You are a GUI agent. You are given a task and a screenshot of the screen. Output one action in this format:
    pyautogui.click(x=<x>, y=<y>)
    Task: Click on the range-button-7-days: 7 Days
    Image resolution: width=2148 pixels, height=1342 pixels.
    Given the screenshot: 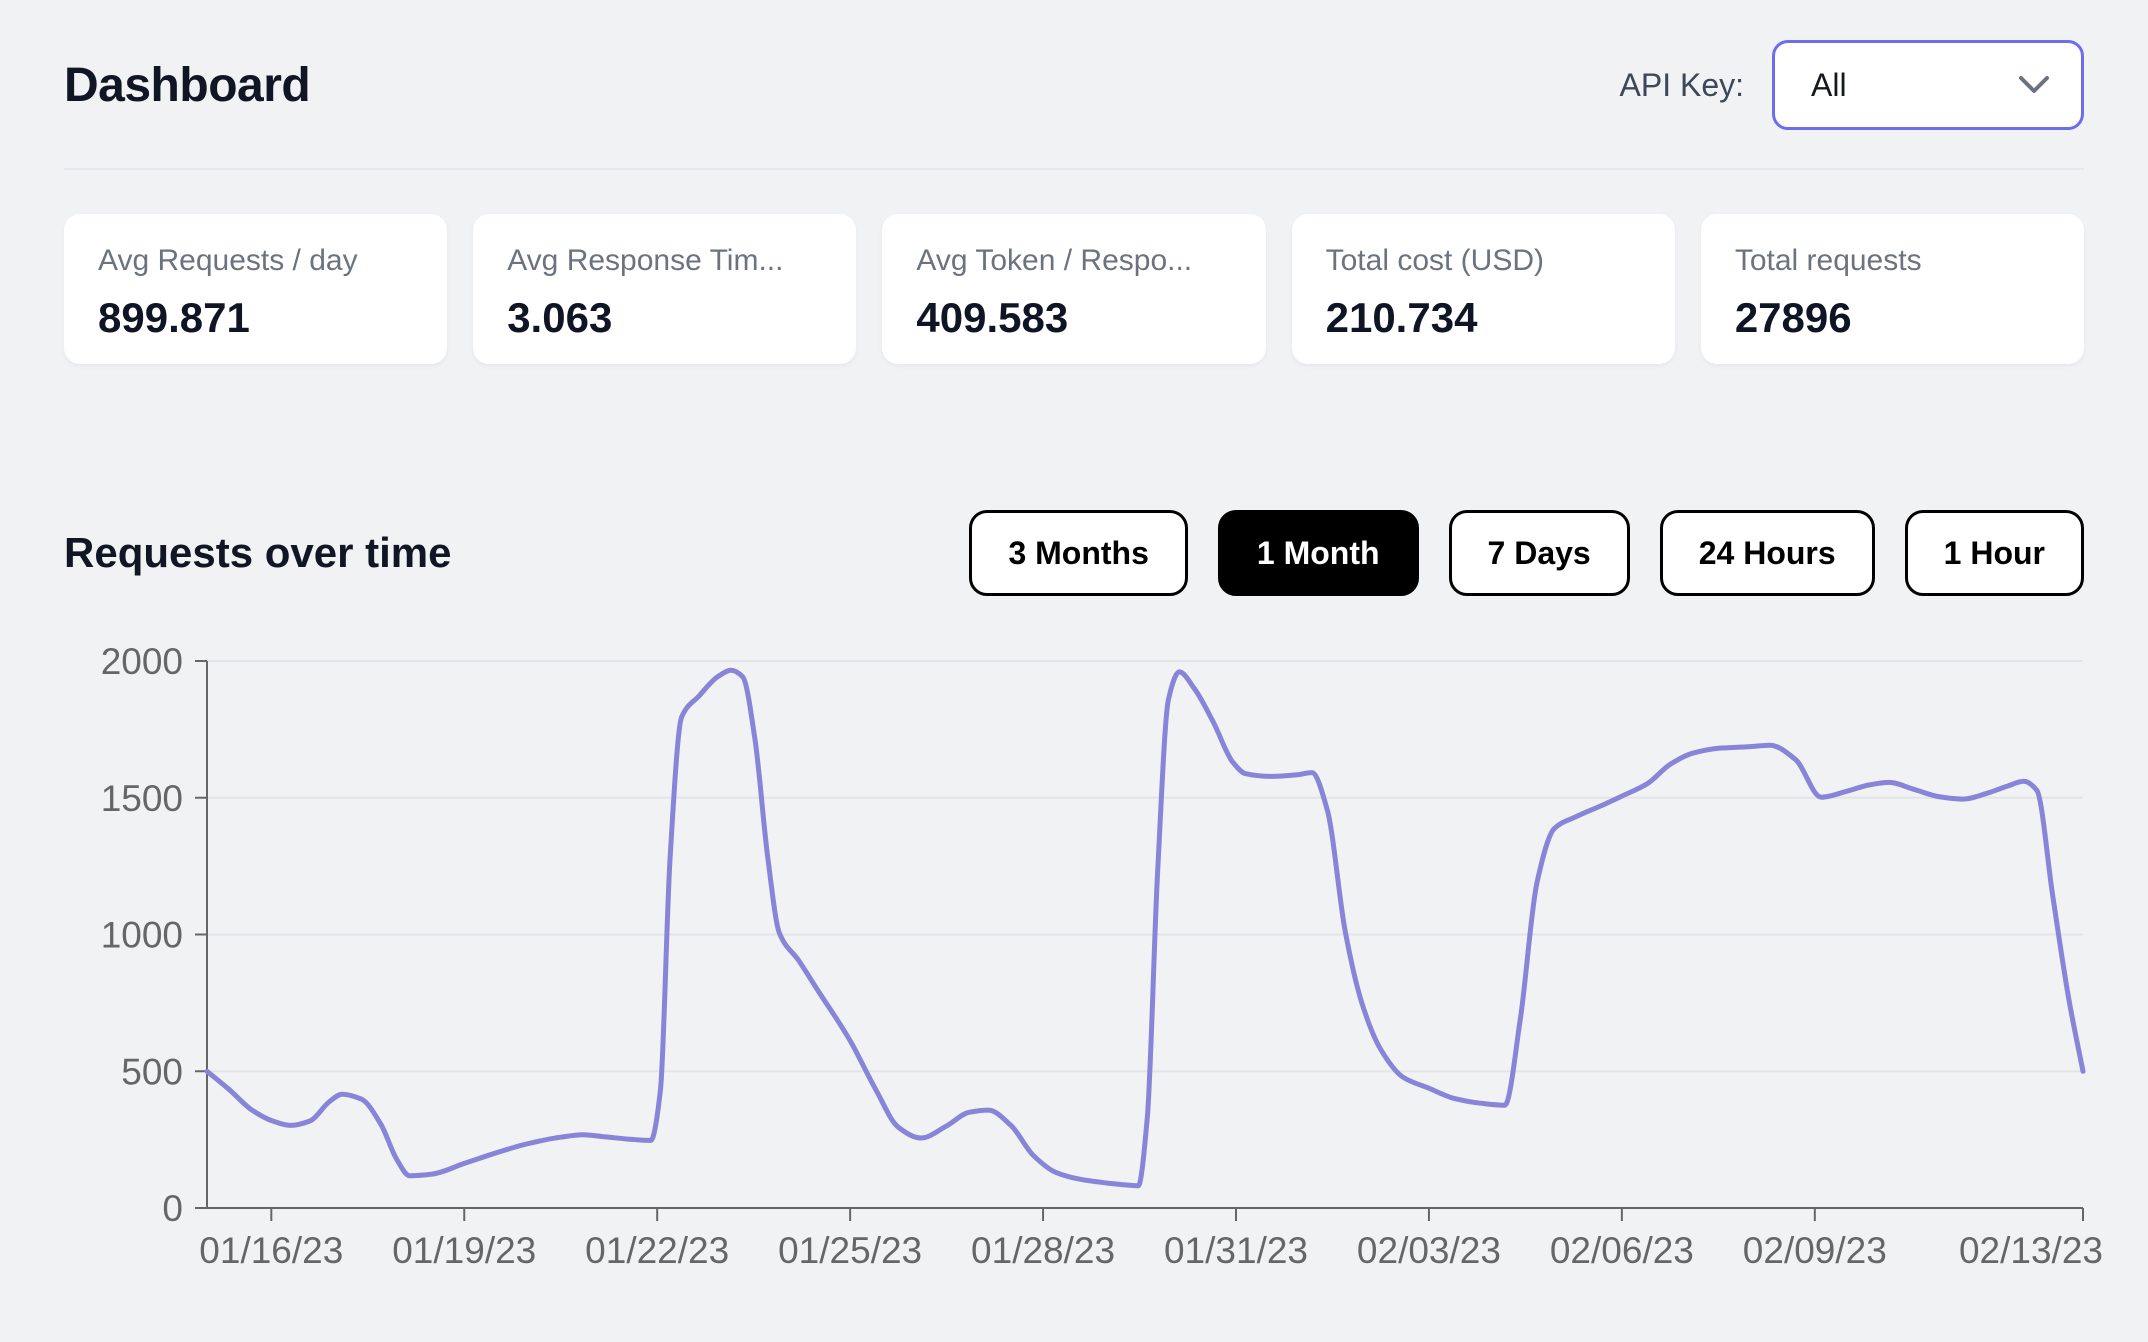 What is the action you would take?
    pyautogui.click(x=1539, y=553)
    